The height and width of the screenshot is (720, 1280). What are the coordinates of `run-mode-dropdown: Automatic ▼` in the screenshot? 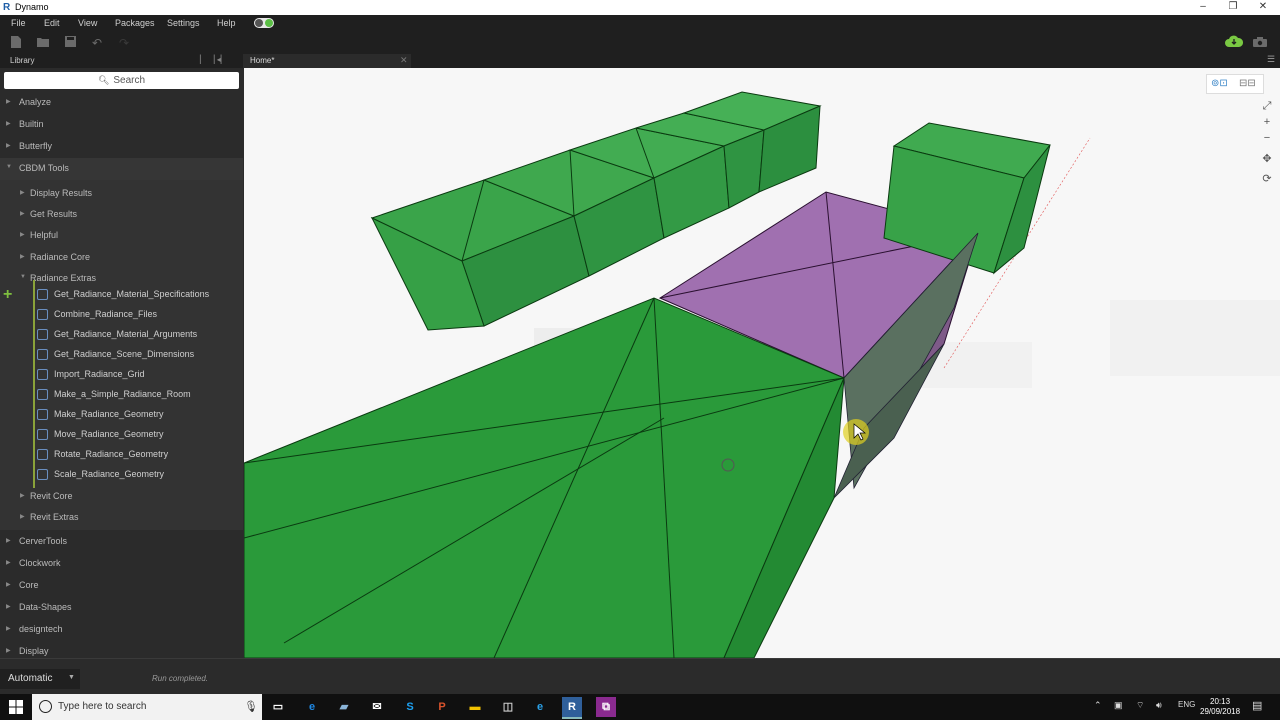 It's located at (40, 679).